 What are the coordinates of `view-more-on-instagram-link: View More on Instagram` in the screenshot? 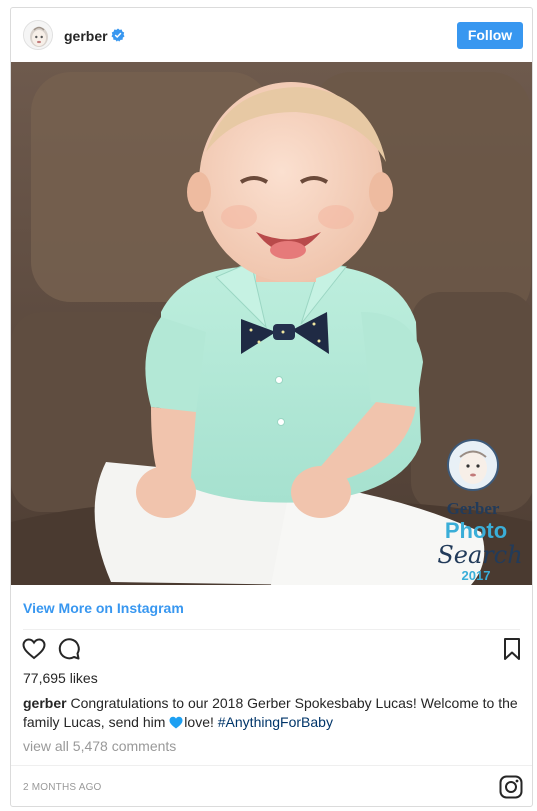 It's located at (103, 608).